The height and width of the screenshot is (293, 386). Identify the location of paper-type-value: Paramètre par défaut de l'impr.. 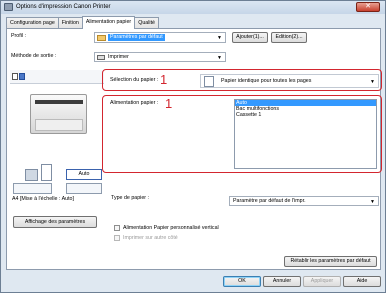
(269, 201).